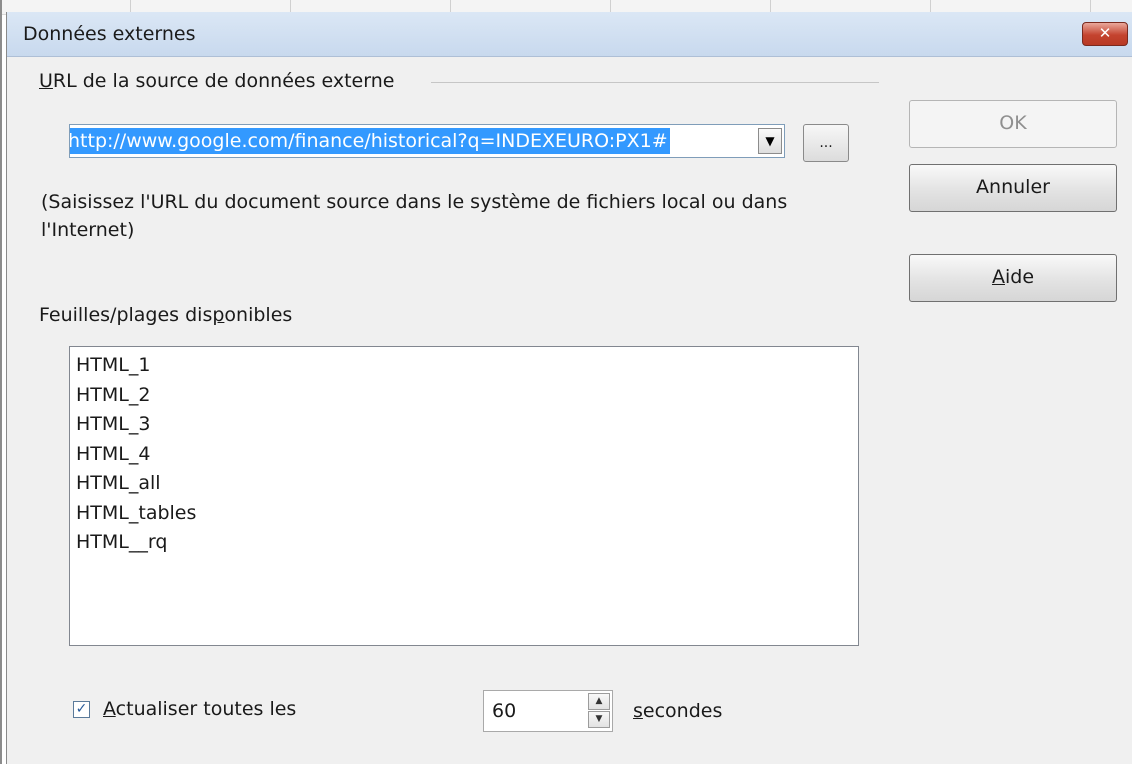 This screenshot has width=1132, height=764. I want to click on list-item: HTML__rq, so click(467, 543).